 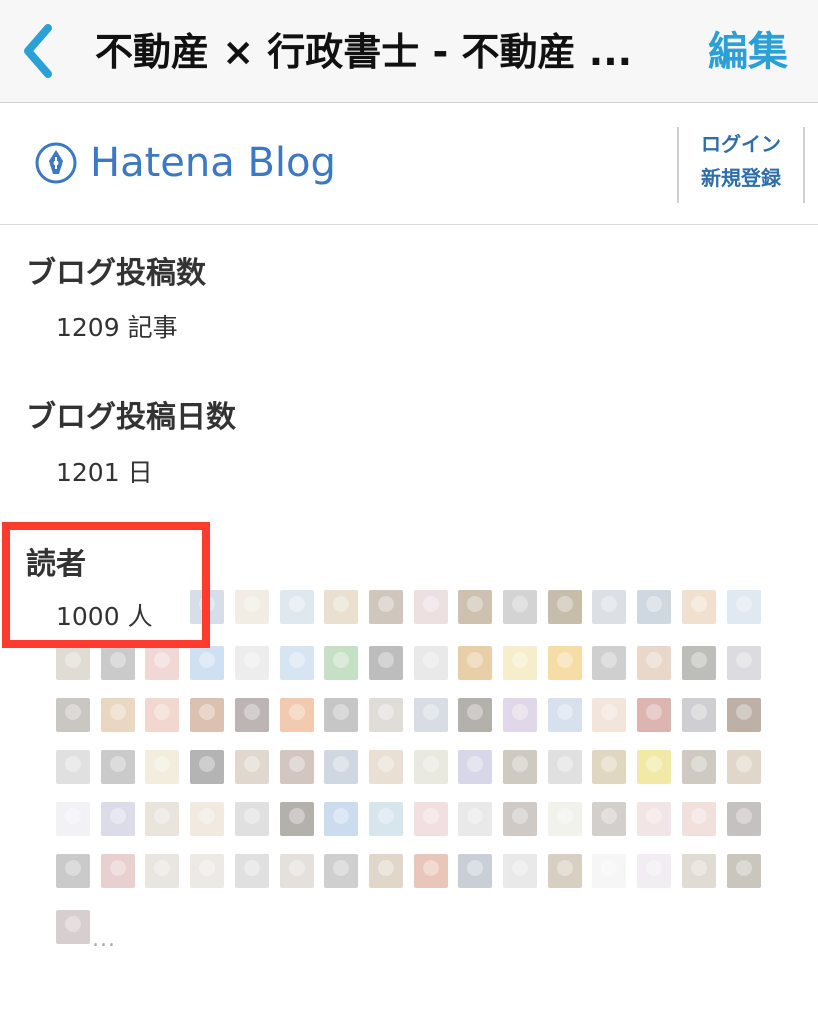 What do you see at coordinates (741, 178) in the screenshot?
I see `signup-link: 新規登録` at bounding box center [741, 178].